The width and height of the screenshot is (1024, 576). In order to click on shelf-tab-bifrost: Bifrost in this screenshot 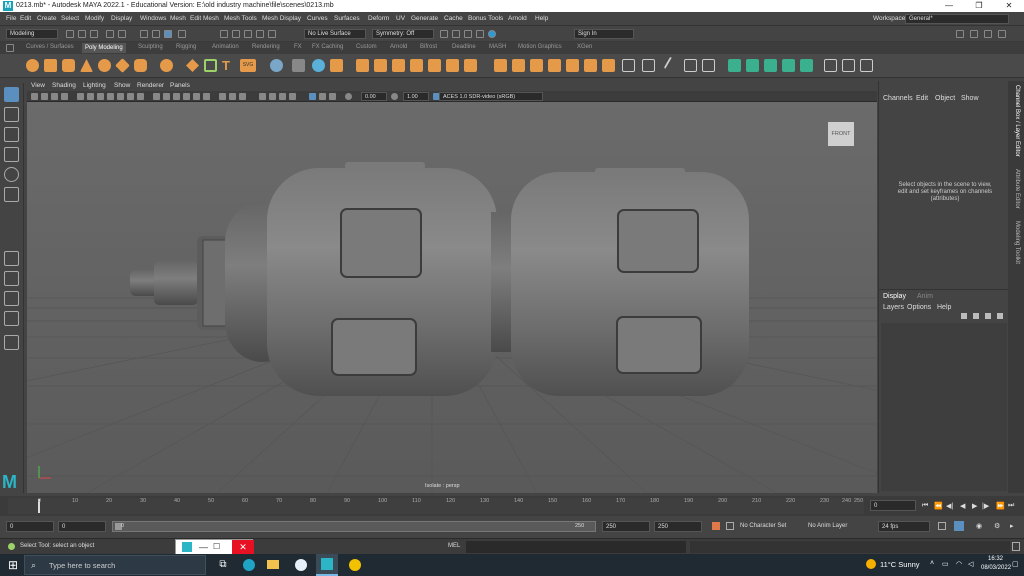, I will do `click(428, 47)`.